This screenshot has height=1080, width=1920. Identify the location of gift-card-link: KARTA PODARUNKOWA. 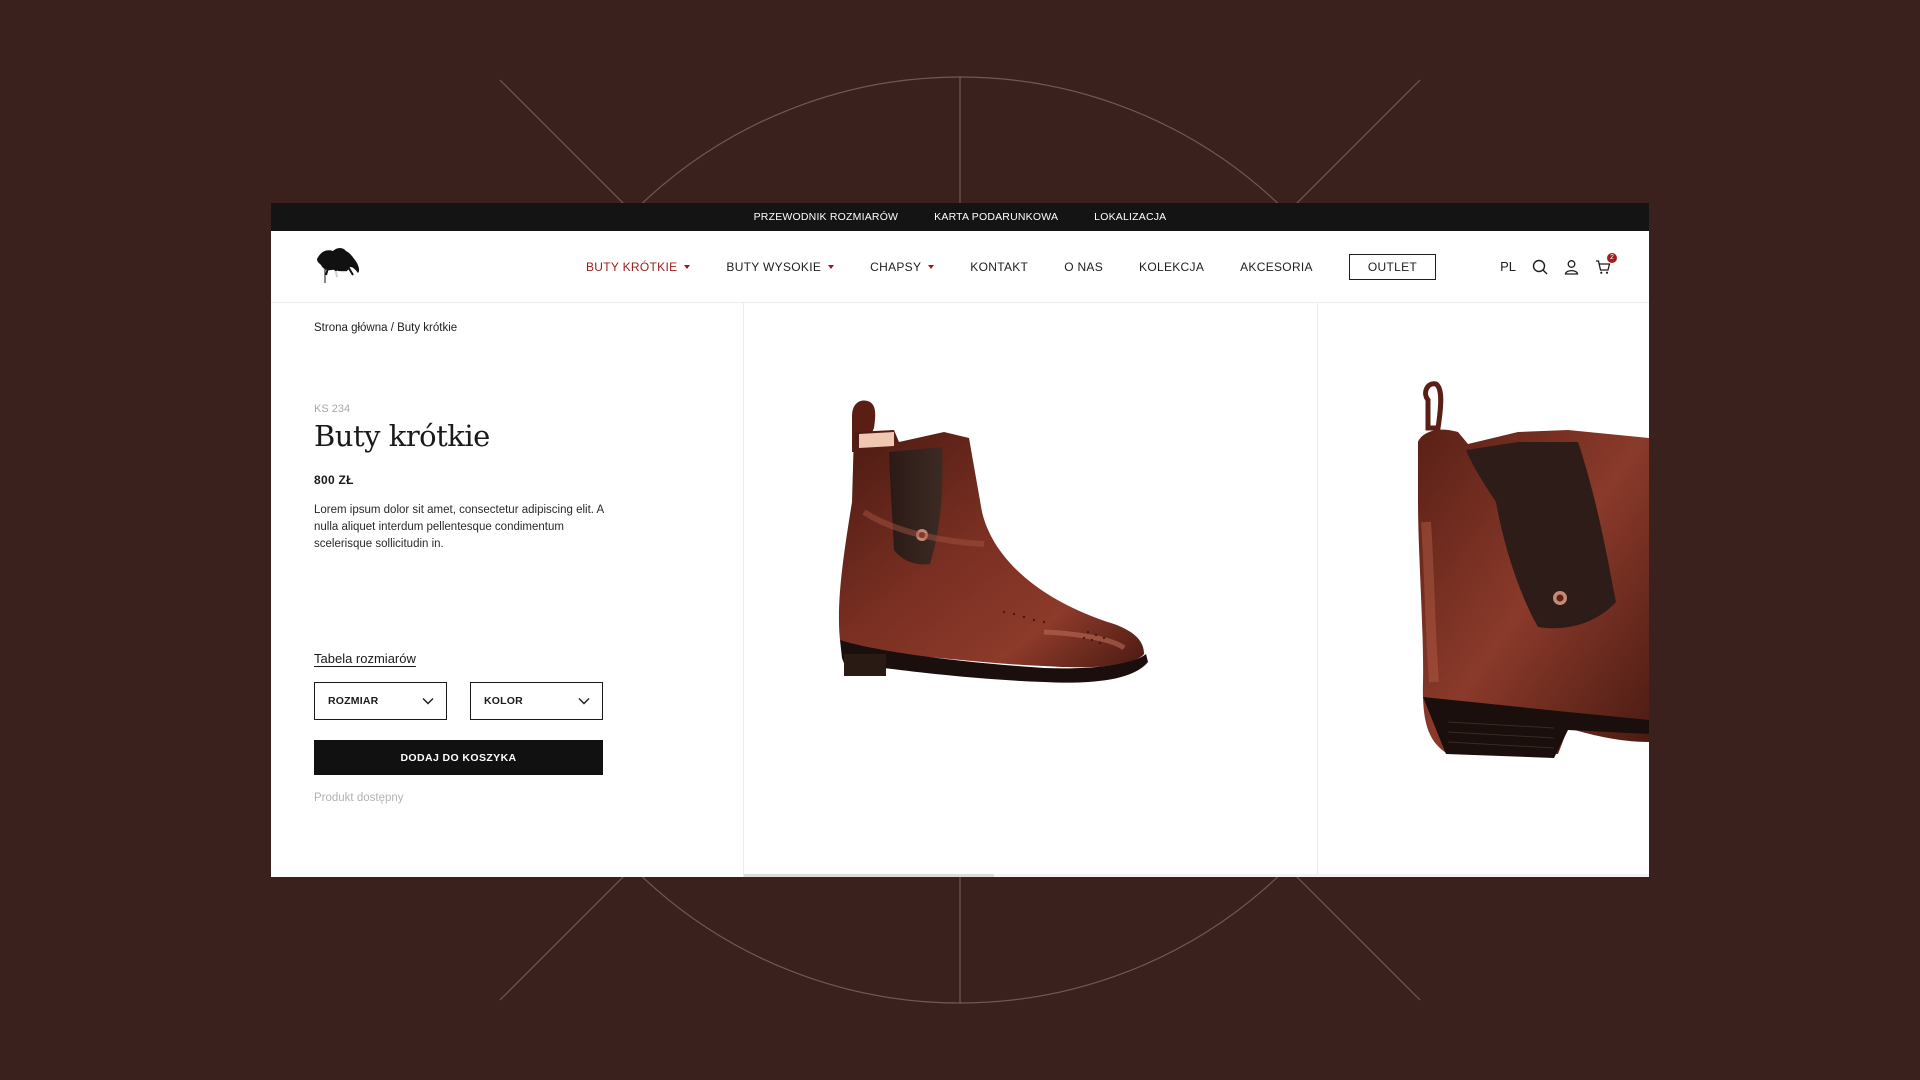
(996, 217).